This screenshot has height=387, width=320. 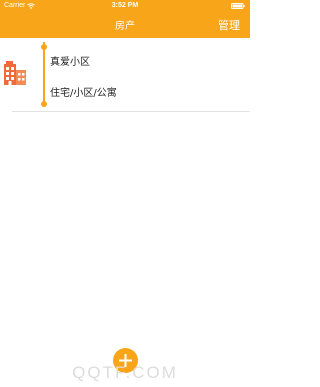 What do you see at coordinates (125, 26) in the screenshot?
I see `page-title: 房产` at bounding box center [125, 26].